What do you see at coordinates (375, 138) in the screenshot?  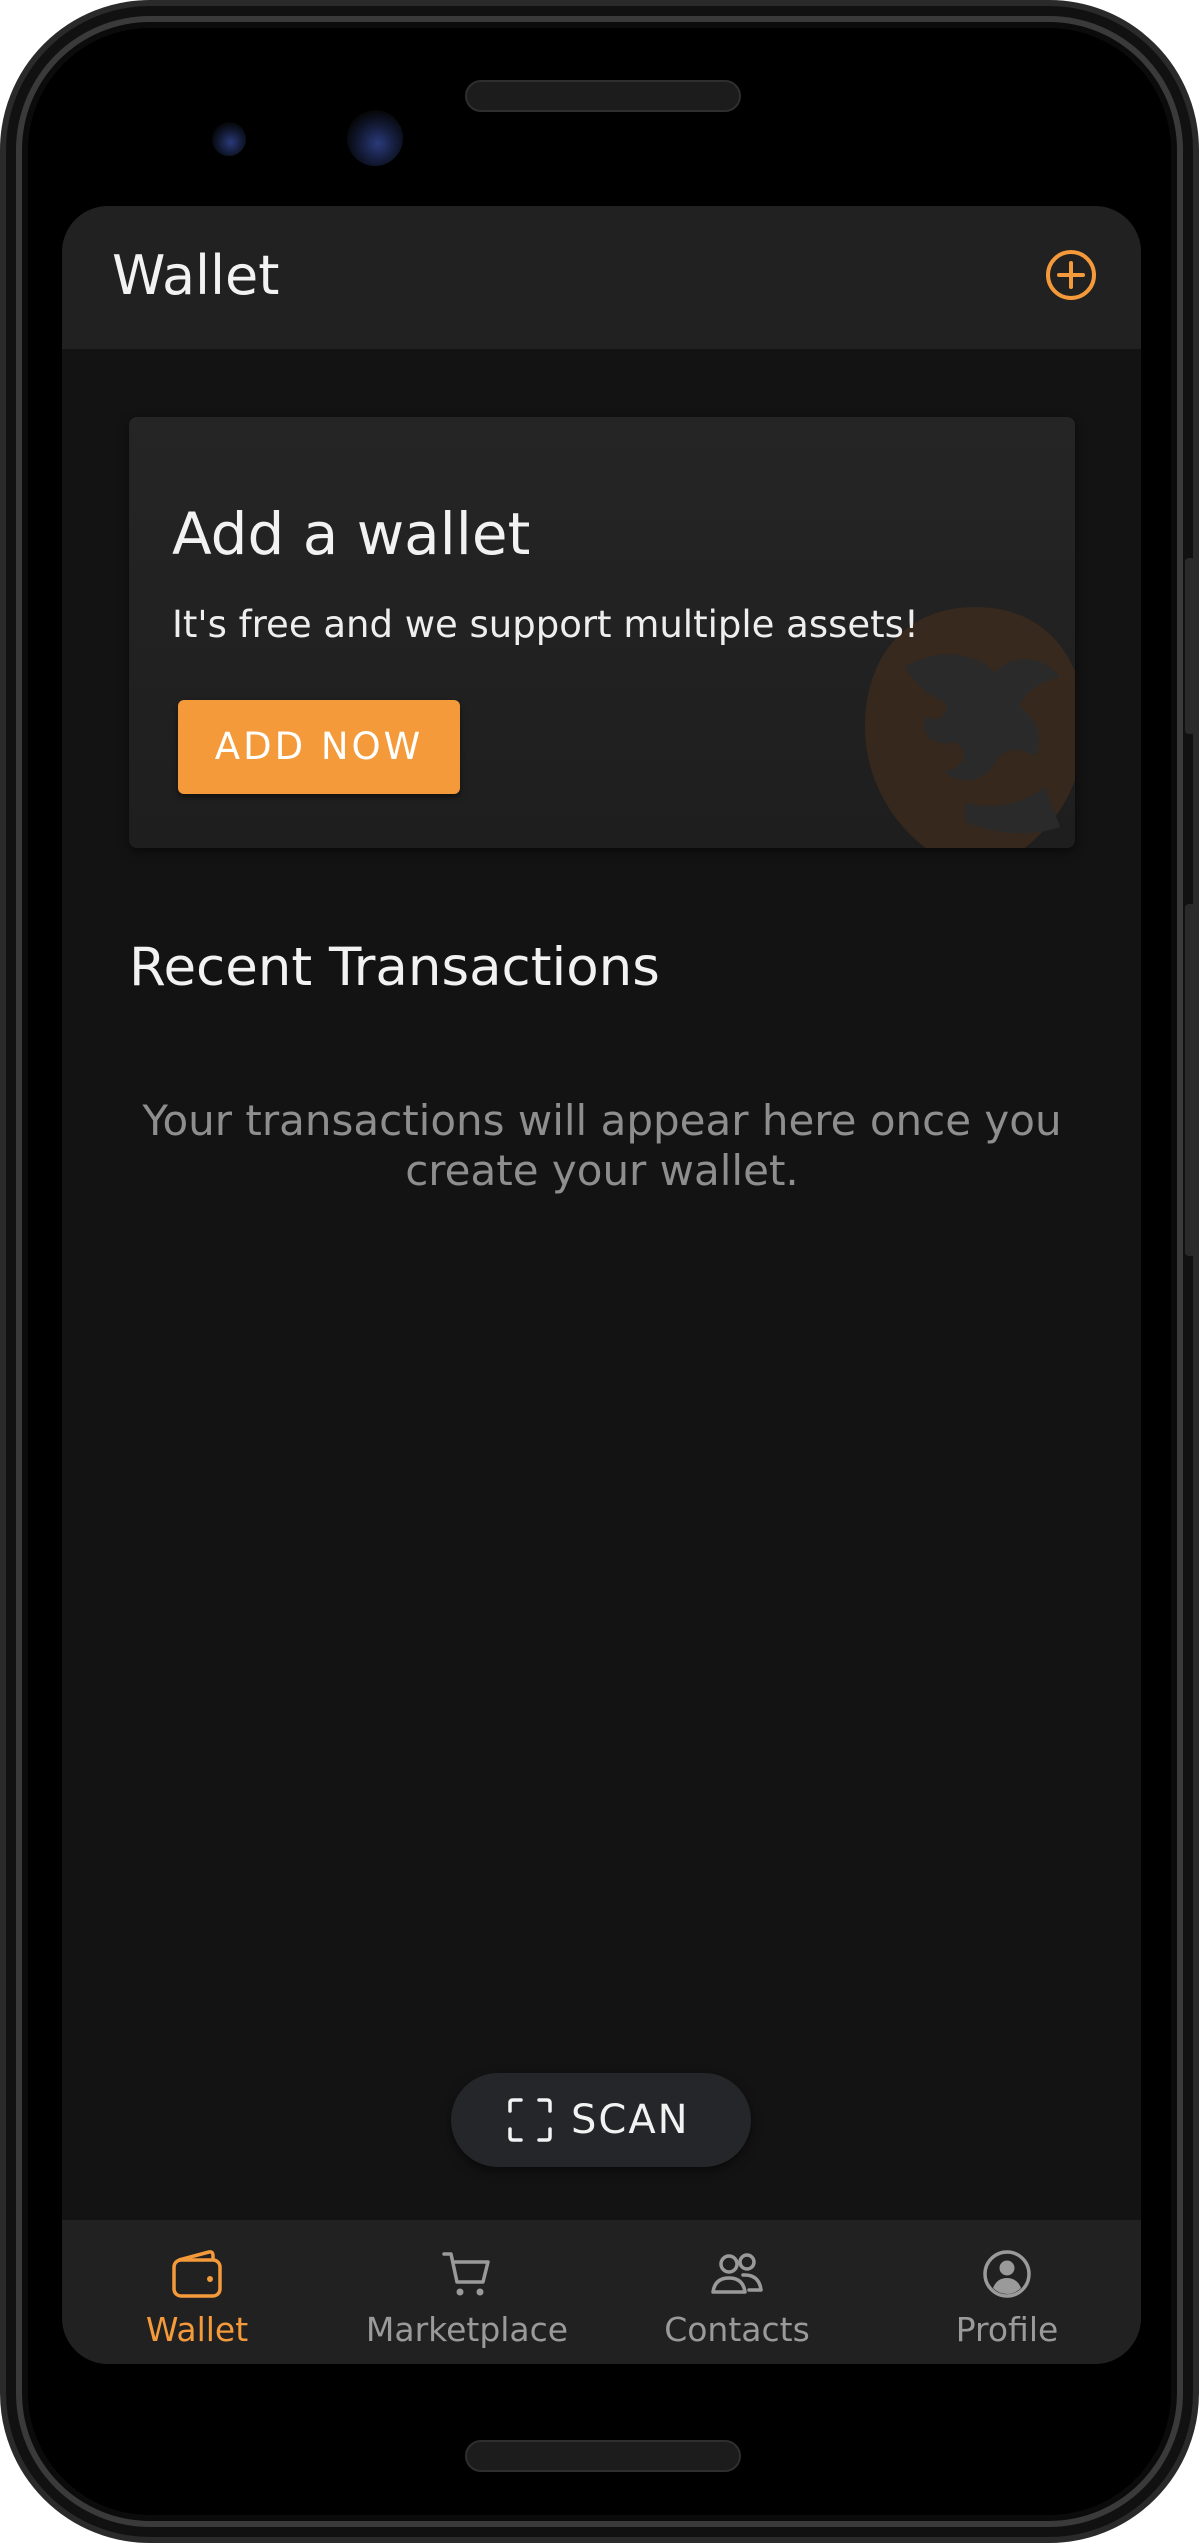 I see `front-camera` at bounding box center [375, 138].